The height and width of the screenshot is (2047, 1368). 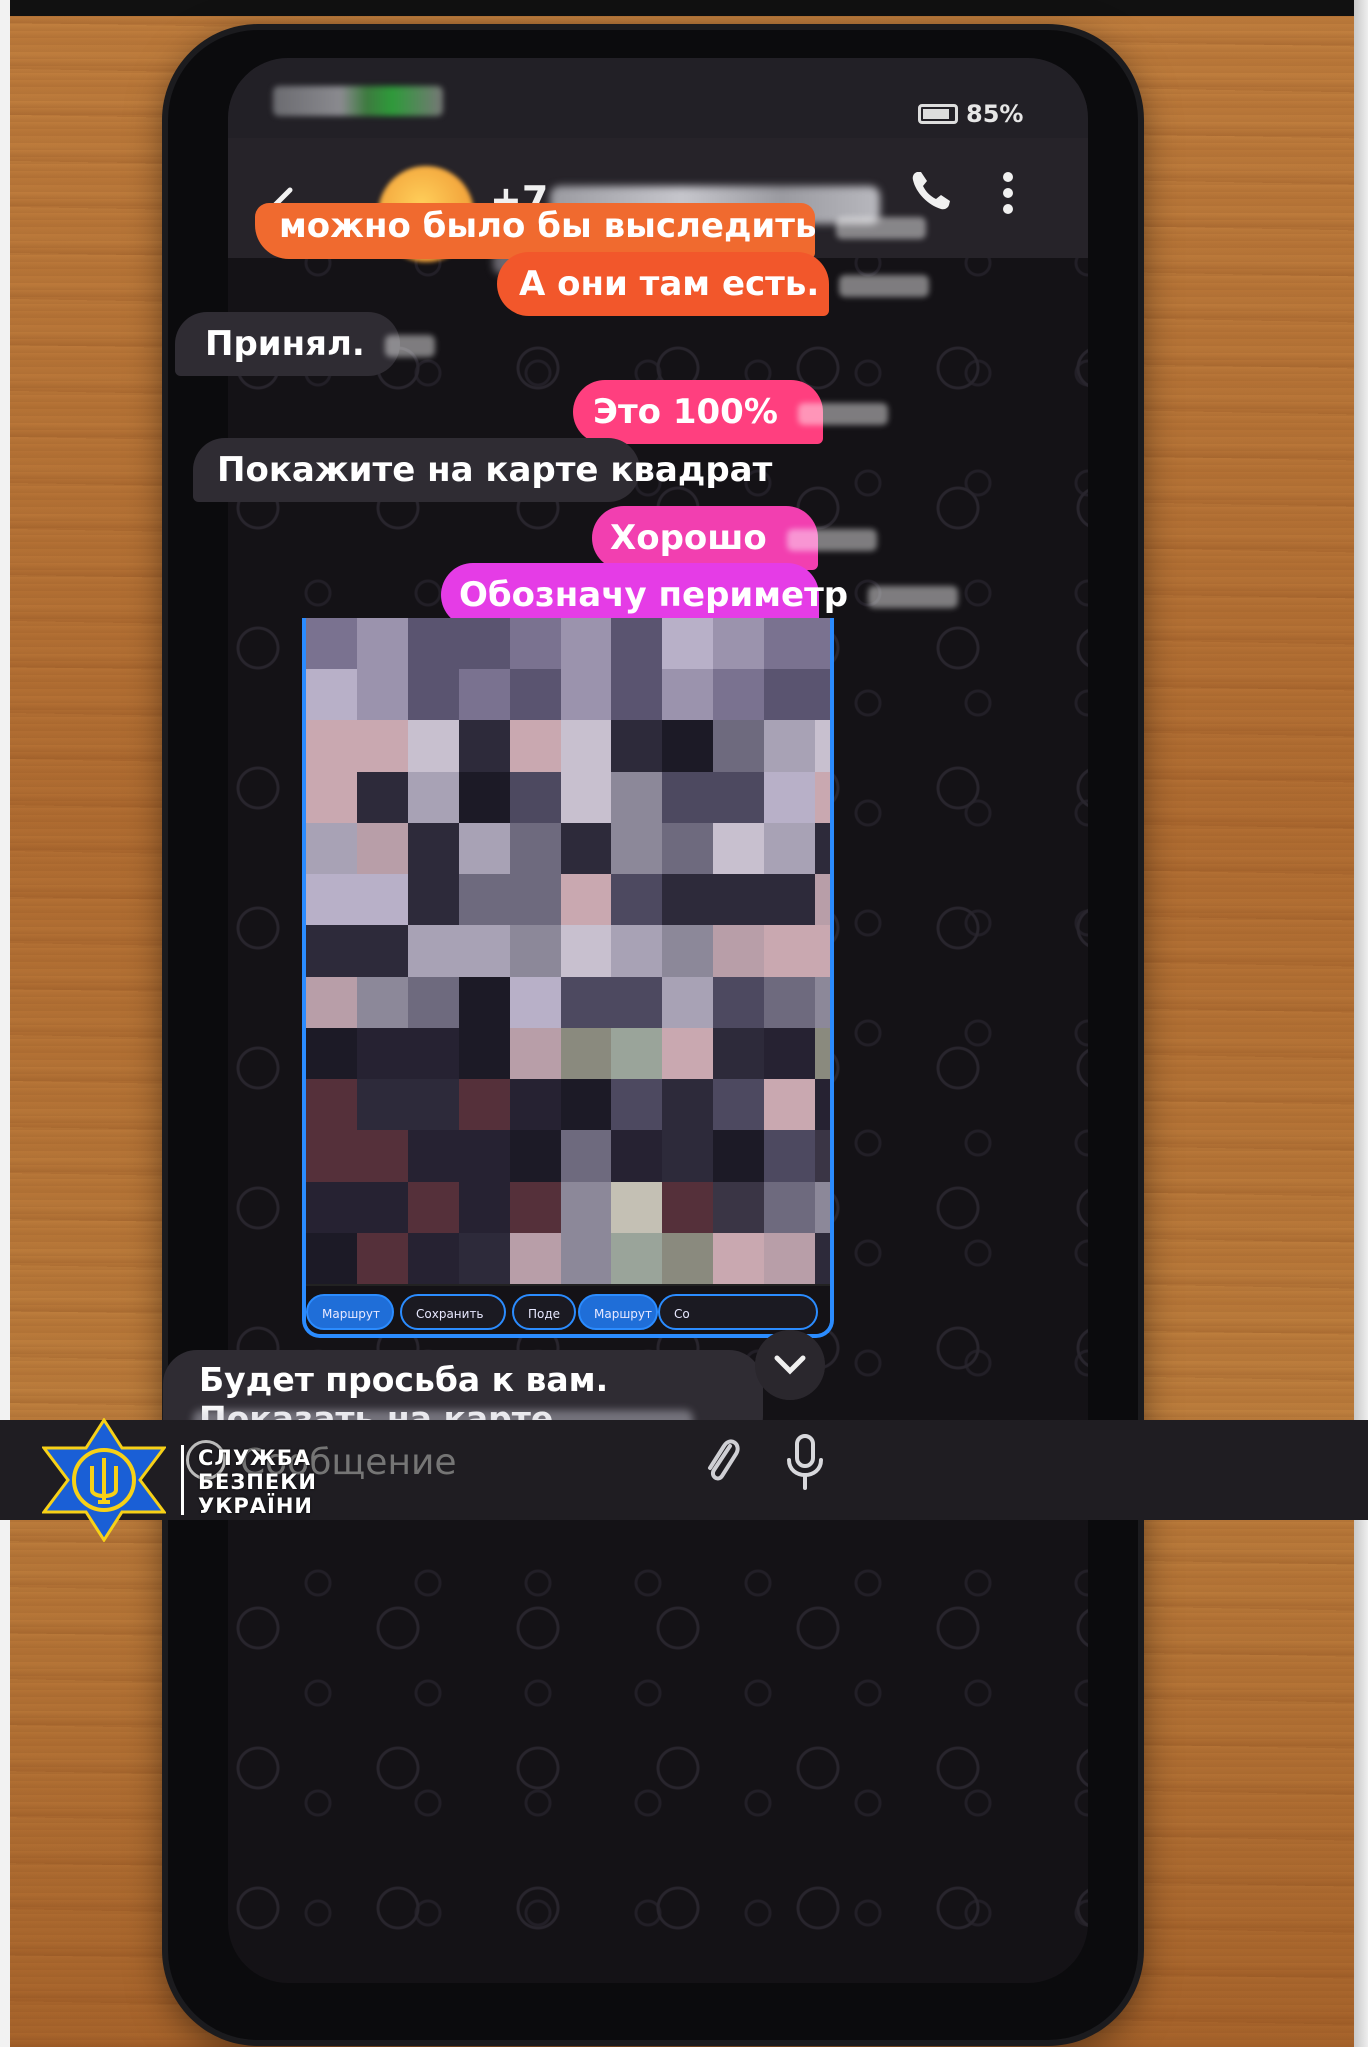 What do you see at coordinates (182, 1480) in the screenshot?
I see `sbu-divider` at bounding box center [182, 1480].